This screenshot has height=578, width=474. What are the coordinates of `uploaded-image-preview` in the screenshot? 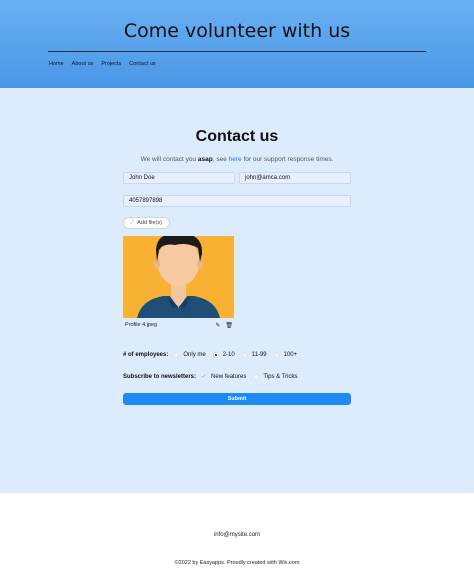 It's located at (178, 277).